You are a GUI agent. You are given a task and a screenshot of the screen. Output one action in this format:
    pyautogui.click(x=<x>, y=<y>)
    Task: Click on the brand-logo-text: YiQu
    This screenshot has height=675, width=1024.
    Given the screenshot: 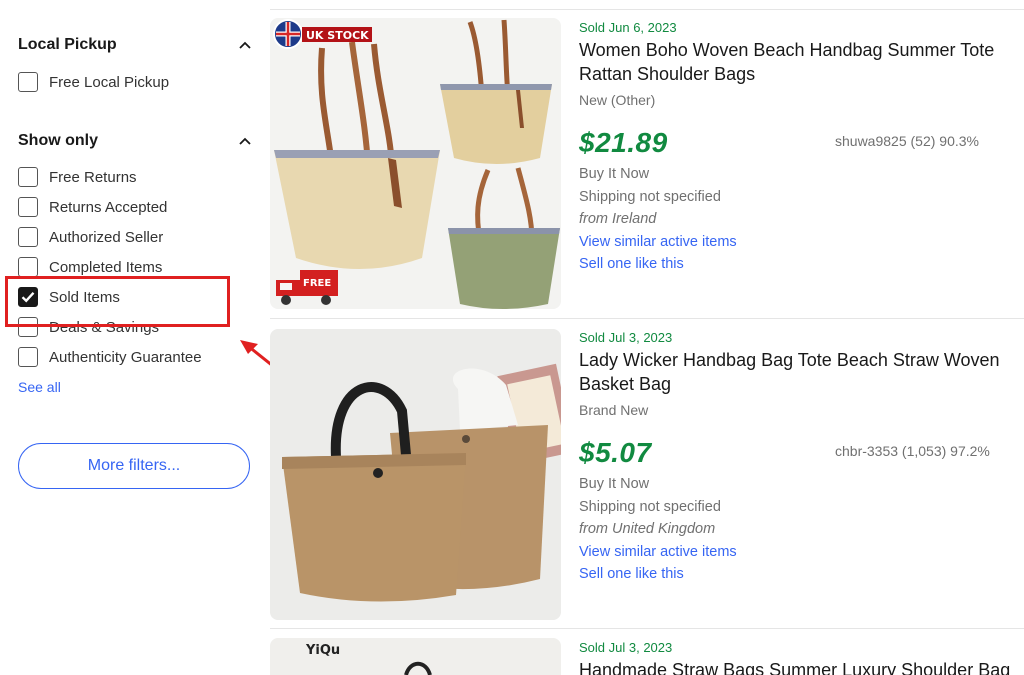 What is the action you would take?
    pyautogui.click(x=322, y=650)
    